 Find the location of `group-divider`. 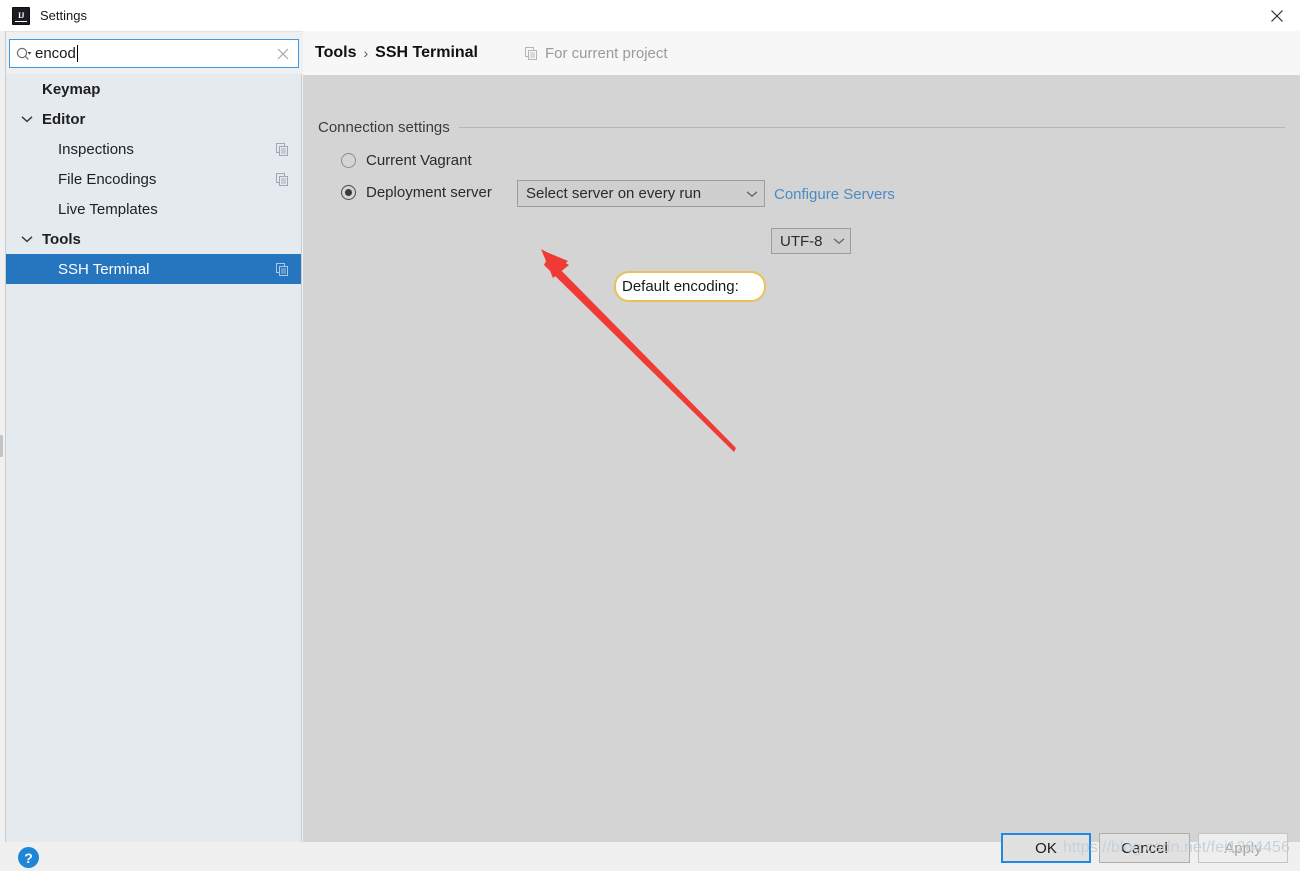

group-divider is located at coordinates (871, 127).